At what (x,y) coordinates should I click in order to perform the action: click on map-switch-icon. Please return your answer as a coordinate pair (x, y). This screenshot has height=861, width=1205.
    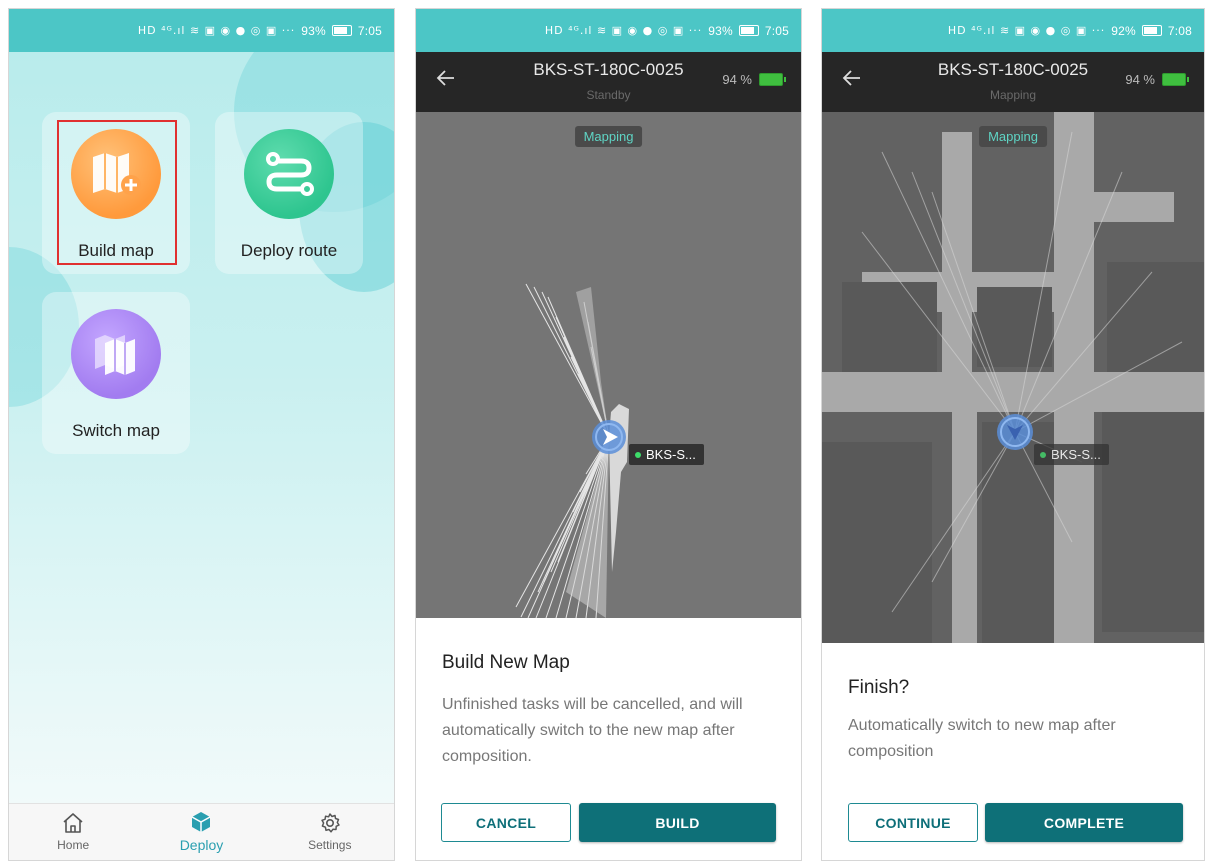
    Looking at the image, I should click on (116, 354).